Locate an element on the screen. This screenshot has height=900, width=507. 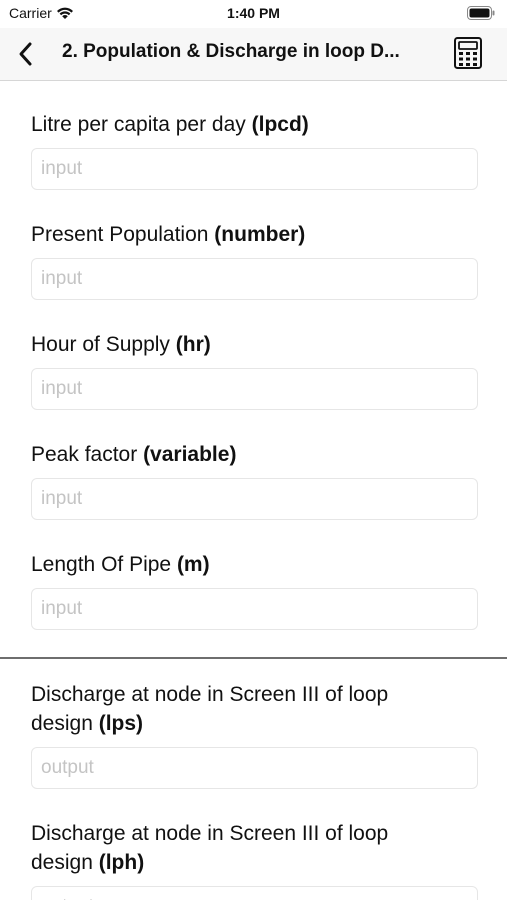
field-peak-factor: Peak factor (variable) is located at coordinates (253, 480).